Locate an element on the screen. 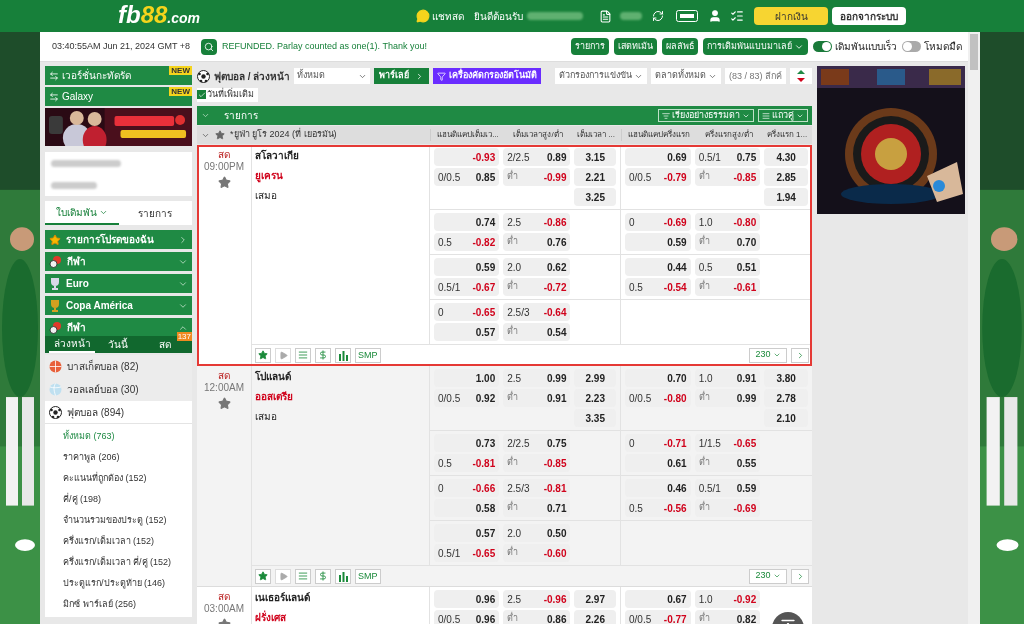 This screenshot has width=1024, height=624. odds-cell: ต่ำ -0.60 is located at coordinates (537, 553).